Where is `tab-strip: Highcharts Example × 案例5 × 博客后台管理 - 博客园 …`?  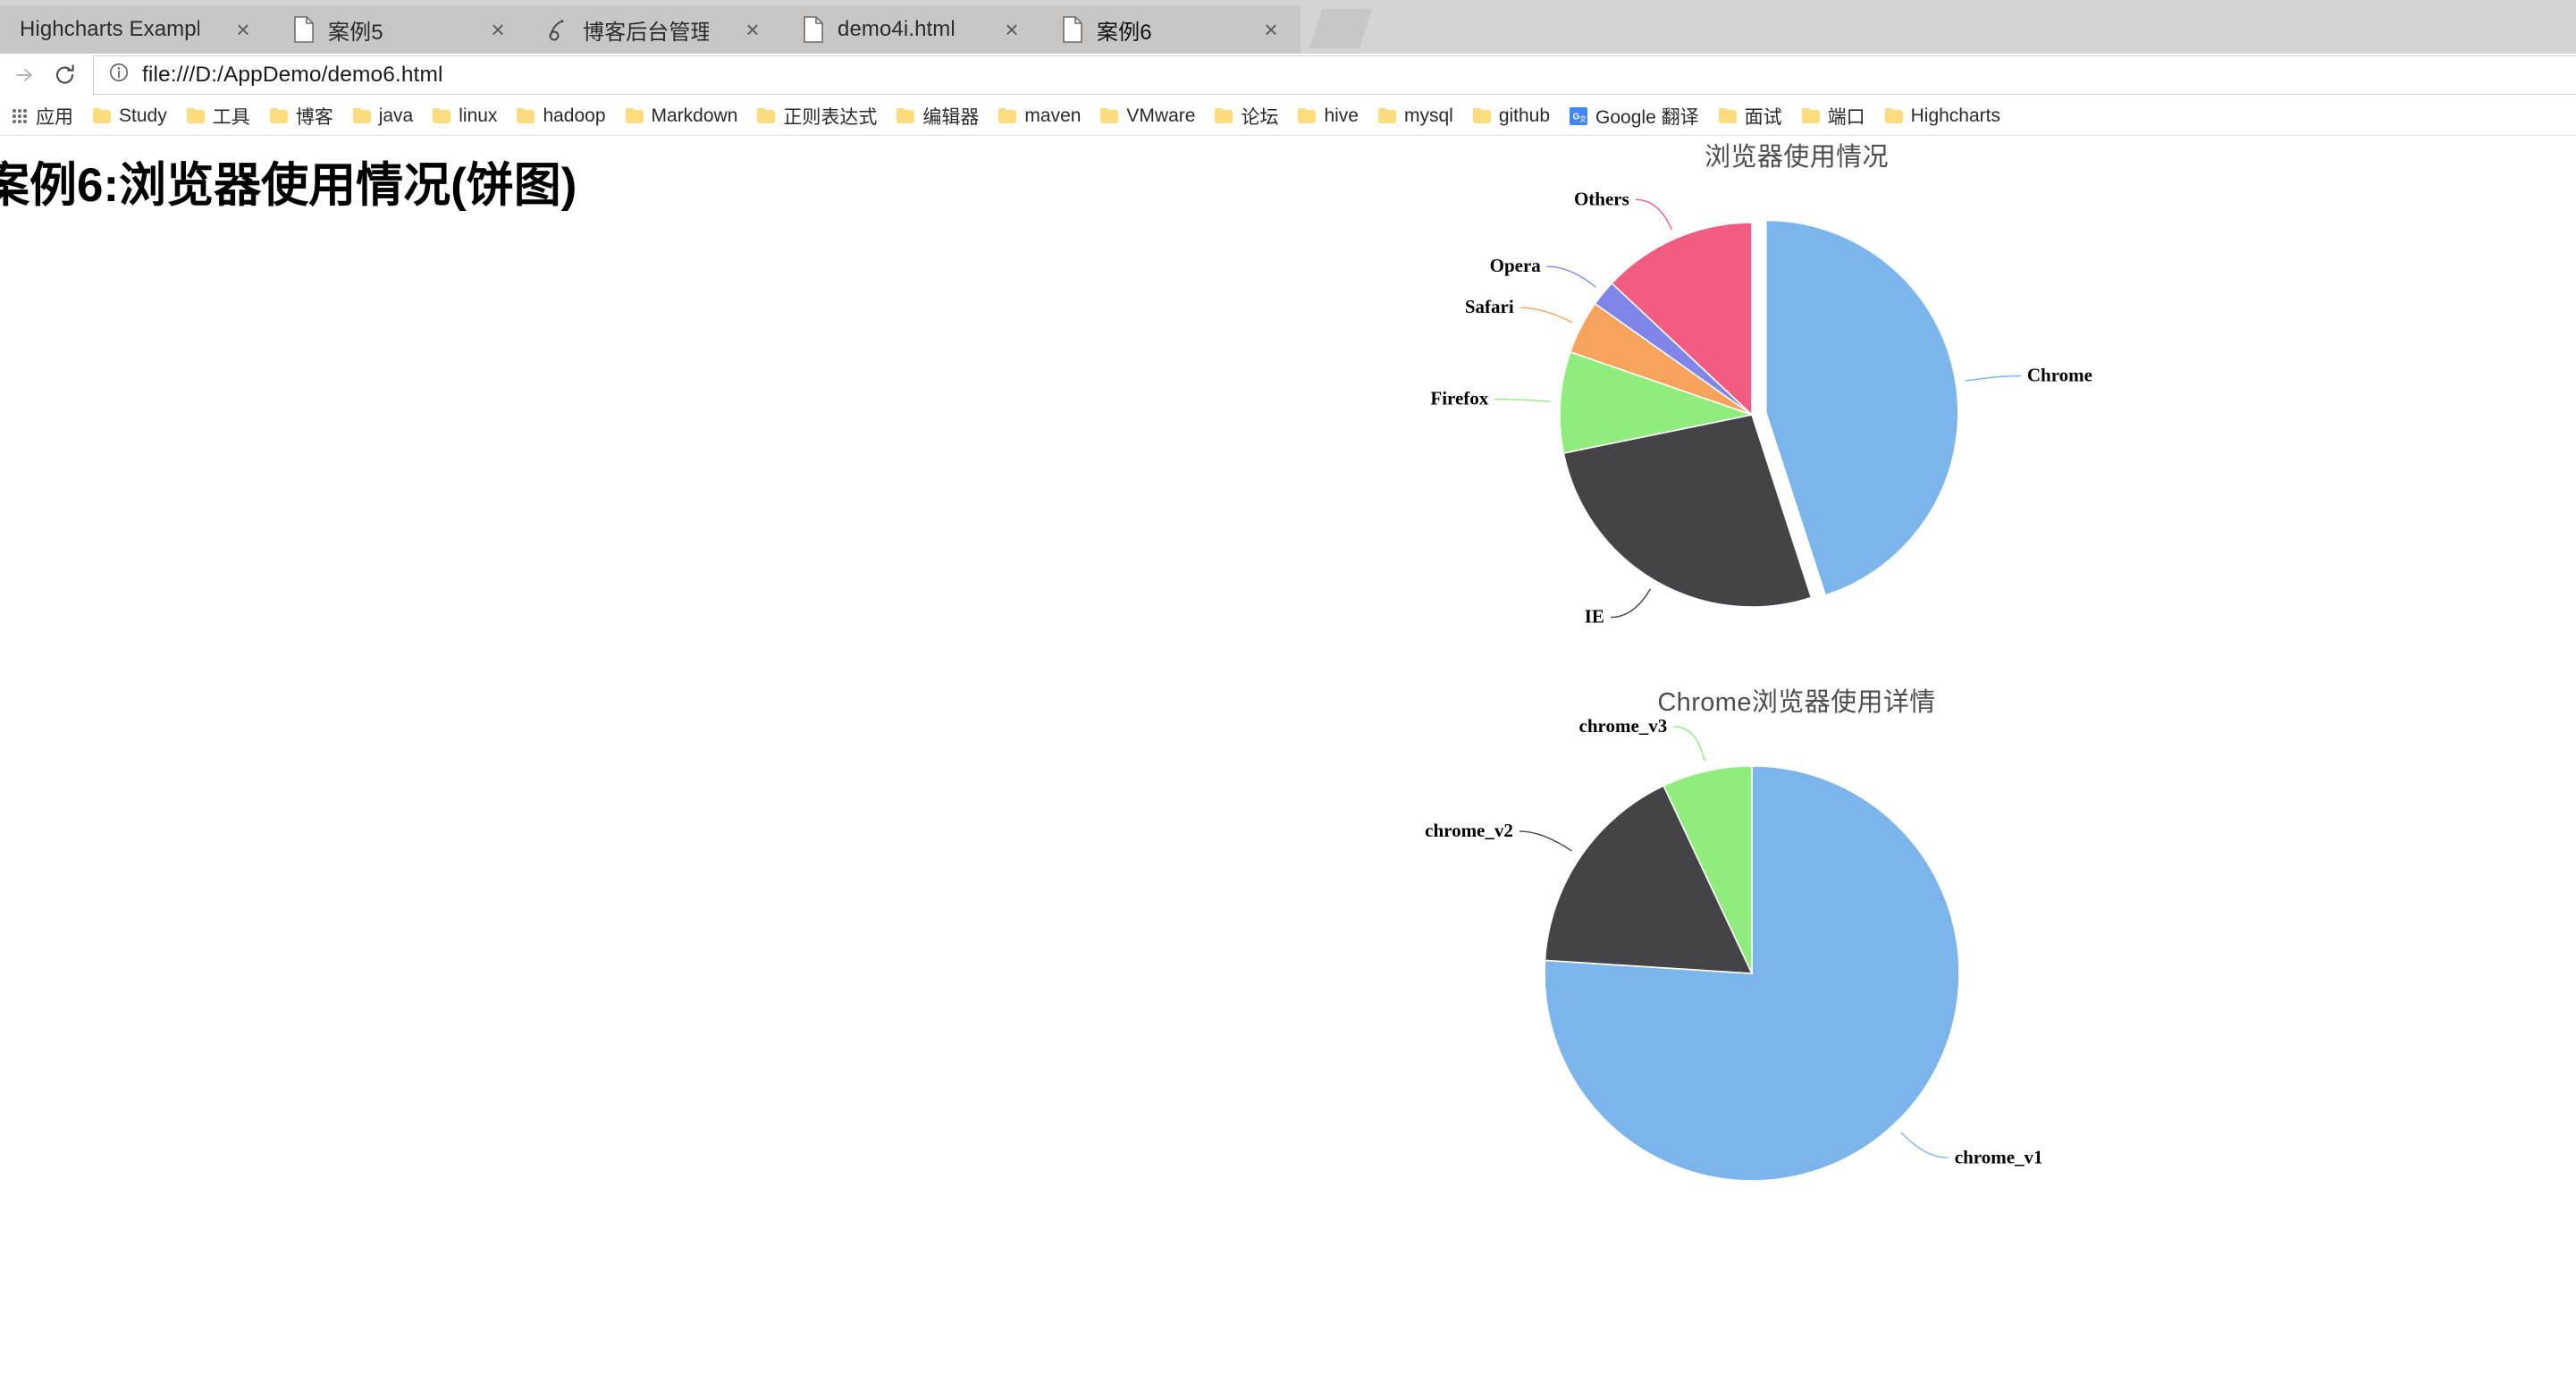
tab-strip: Highcharts Example × 案例5 × 博客后台管理 - 博客园 … is located at coordinates (1288, 27).